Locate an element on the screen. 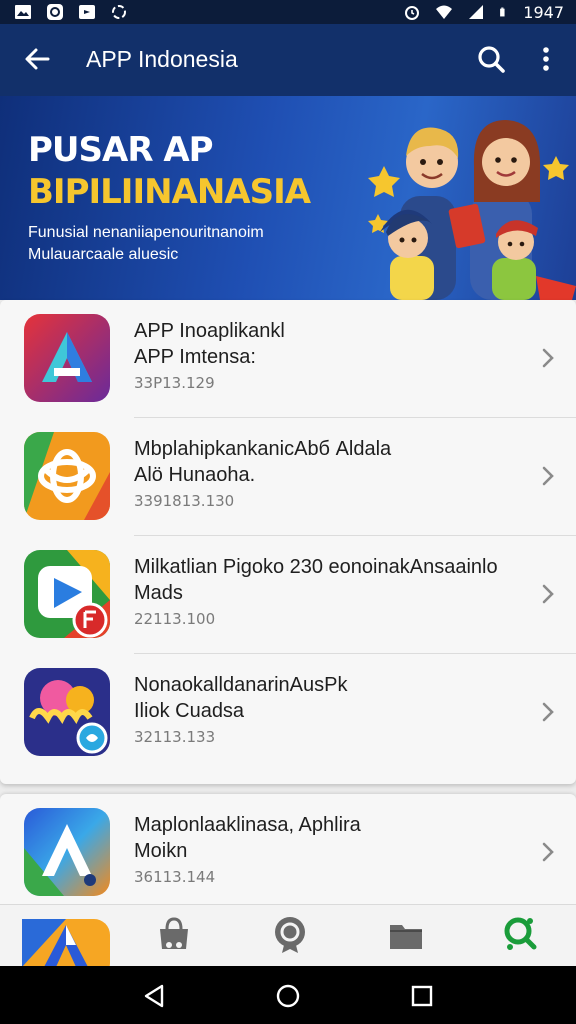  signal-icon is located at coordinates (476, 12).